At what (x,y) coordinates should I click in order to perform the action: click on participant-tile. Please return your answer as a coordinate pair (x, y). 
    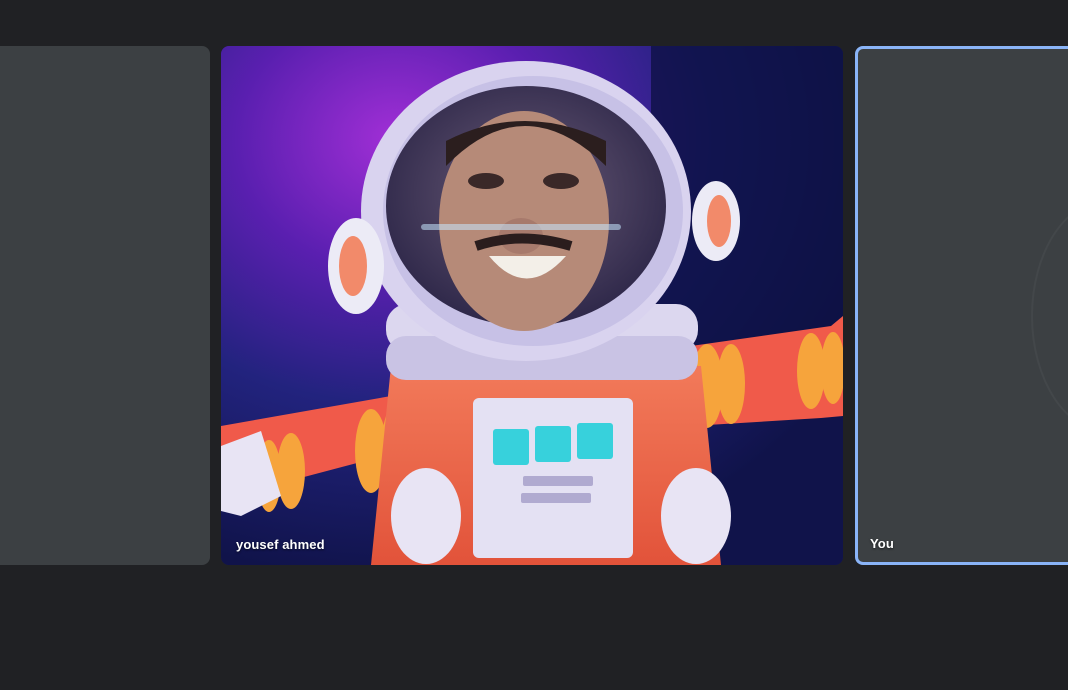
    Looking at the image, I should click on (105, 305).